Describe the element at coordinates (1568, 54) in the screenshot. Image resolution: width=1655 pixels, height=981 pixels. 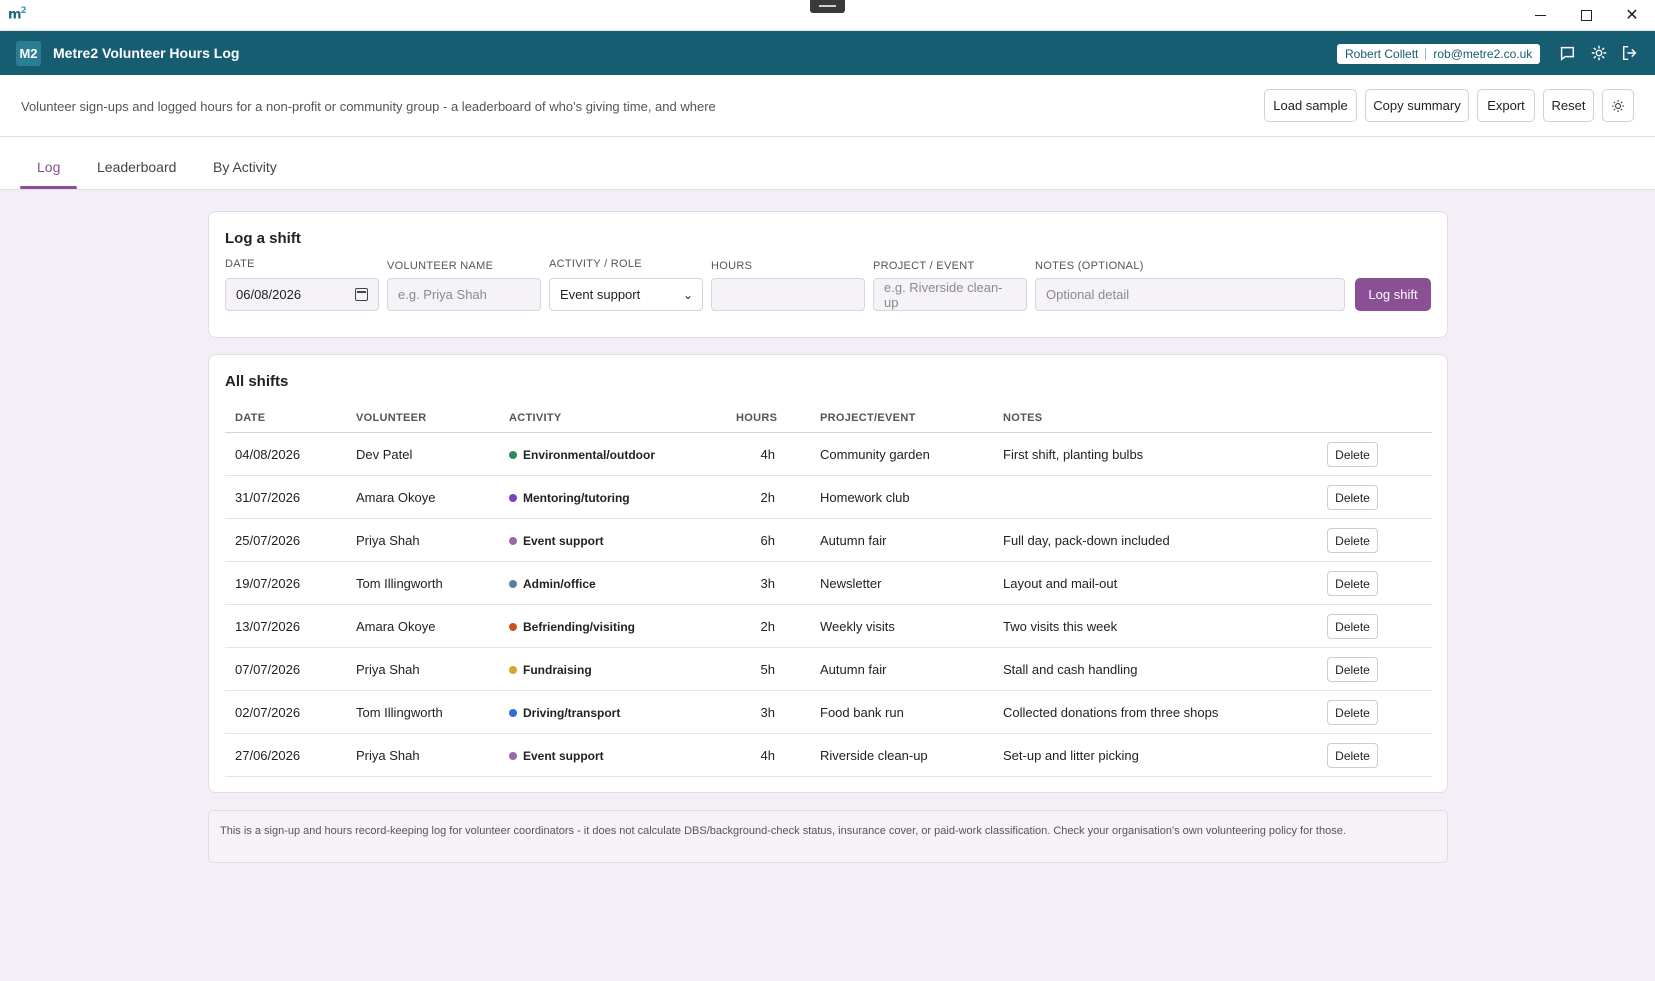
I see `chat-icon` at that location.